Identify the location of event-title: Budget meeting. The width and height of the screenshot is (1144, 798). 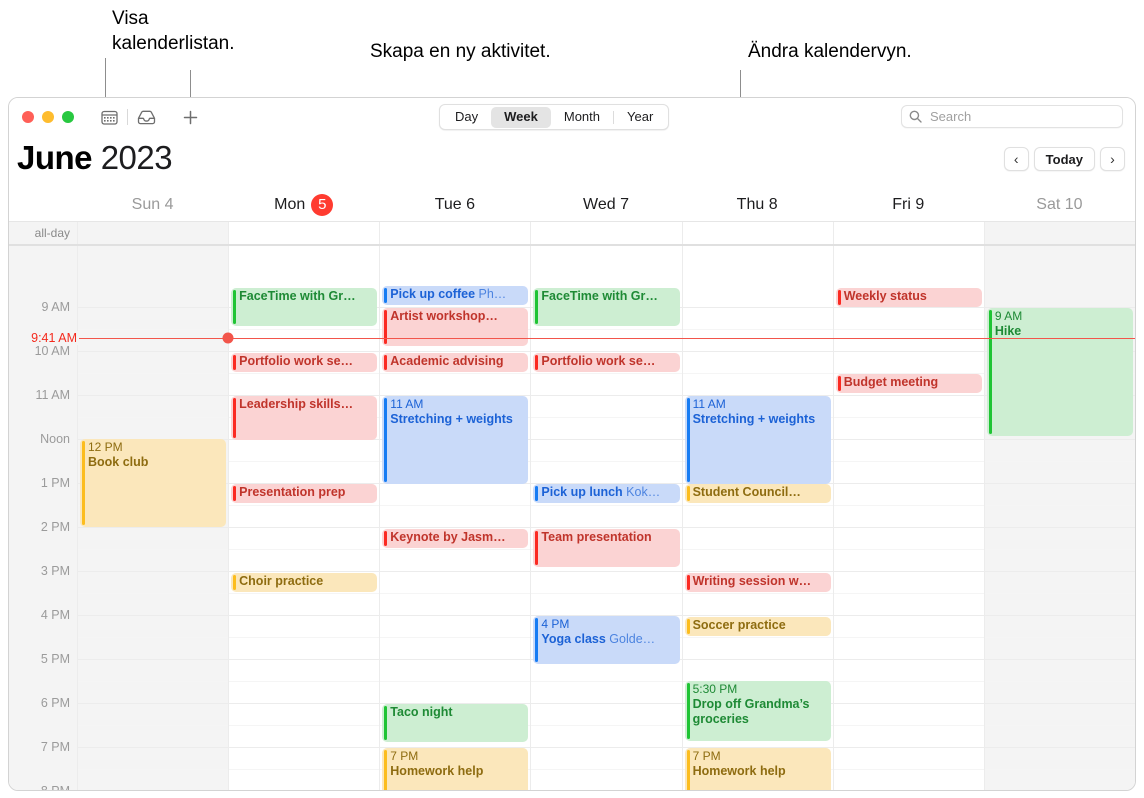
(891, 382).